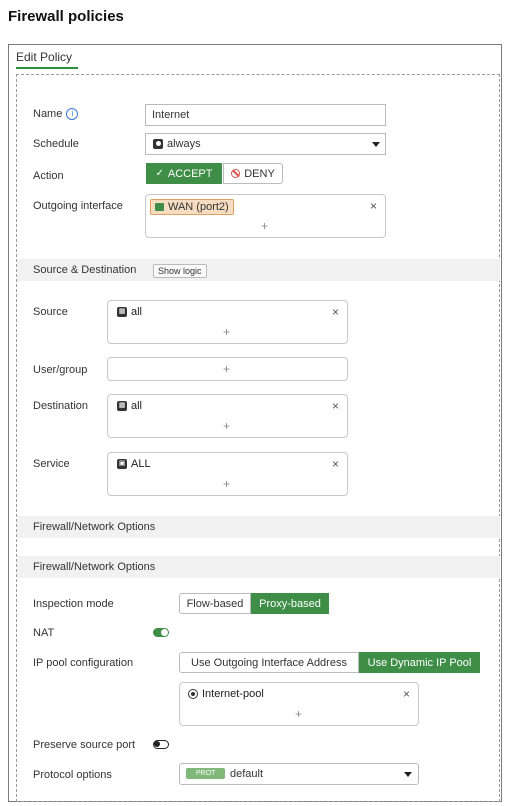  What do you see at coordinates (137, 406) in the screenshot?
I see `destination-chip-label: all` at bounding box center [137, 406].